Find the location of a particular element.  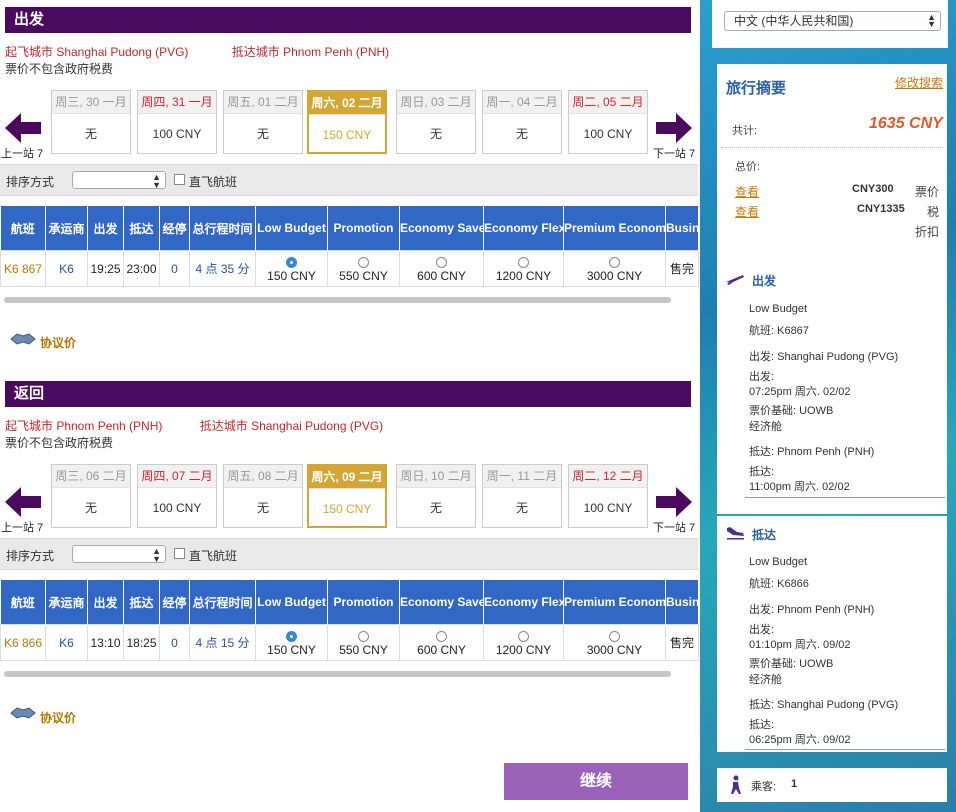

date-option: 周四, 07 二月 100 CNY is located at coordinates (177, 496).